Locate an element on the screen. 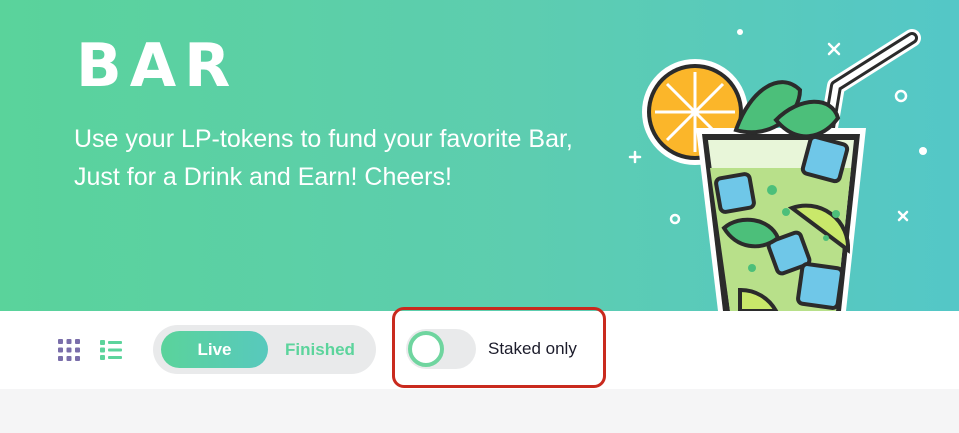 The height and width of the screenshot is (433, 959). hero-subtitle-line-2: Just for a Drink and Earn! Cheers! is located at coordinates (263, 177).